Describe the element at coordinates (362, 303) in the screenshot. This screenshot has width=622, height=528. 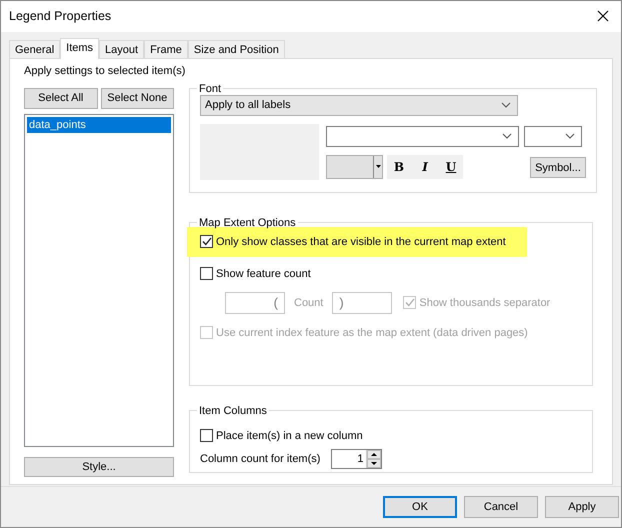
I see `suffix-field: )` at that location.